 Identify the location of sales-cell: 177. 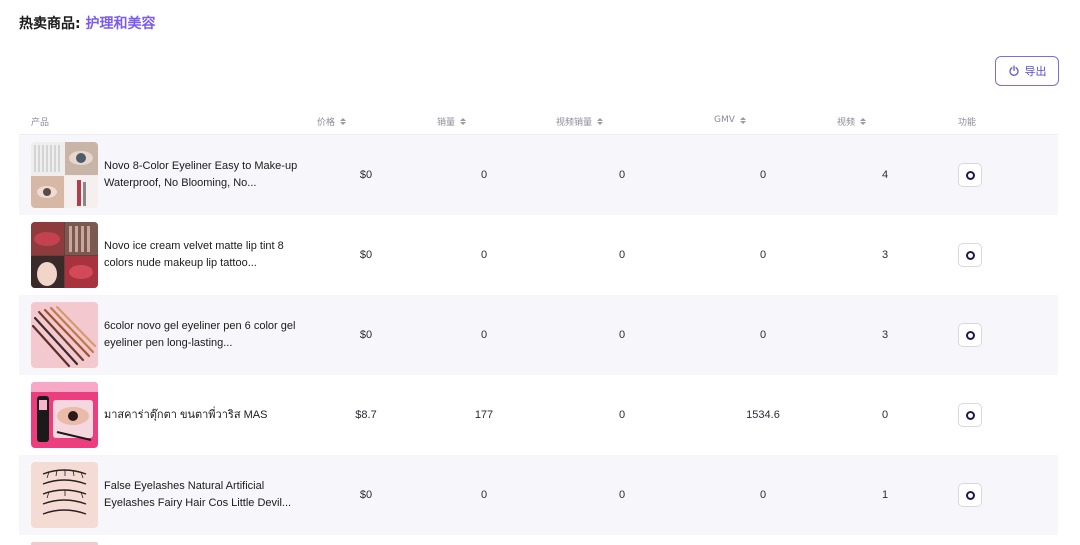
(484, 415).